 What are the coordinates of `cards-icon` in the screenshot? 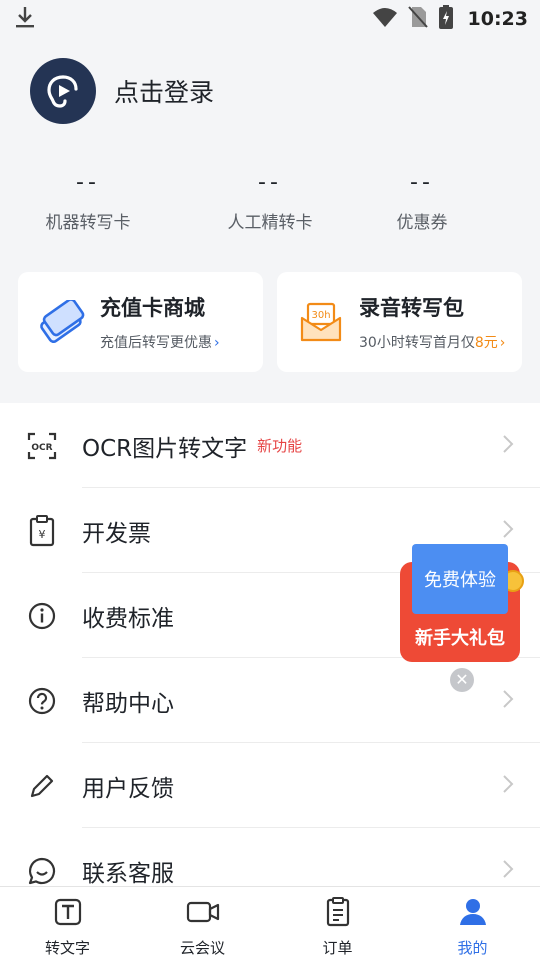 It's located at (62, 322).